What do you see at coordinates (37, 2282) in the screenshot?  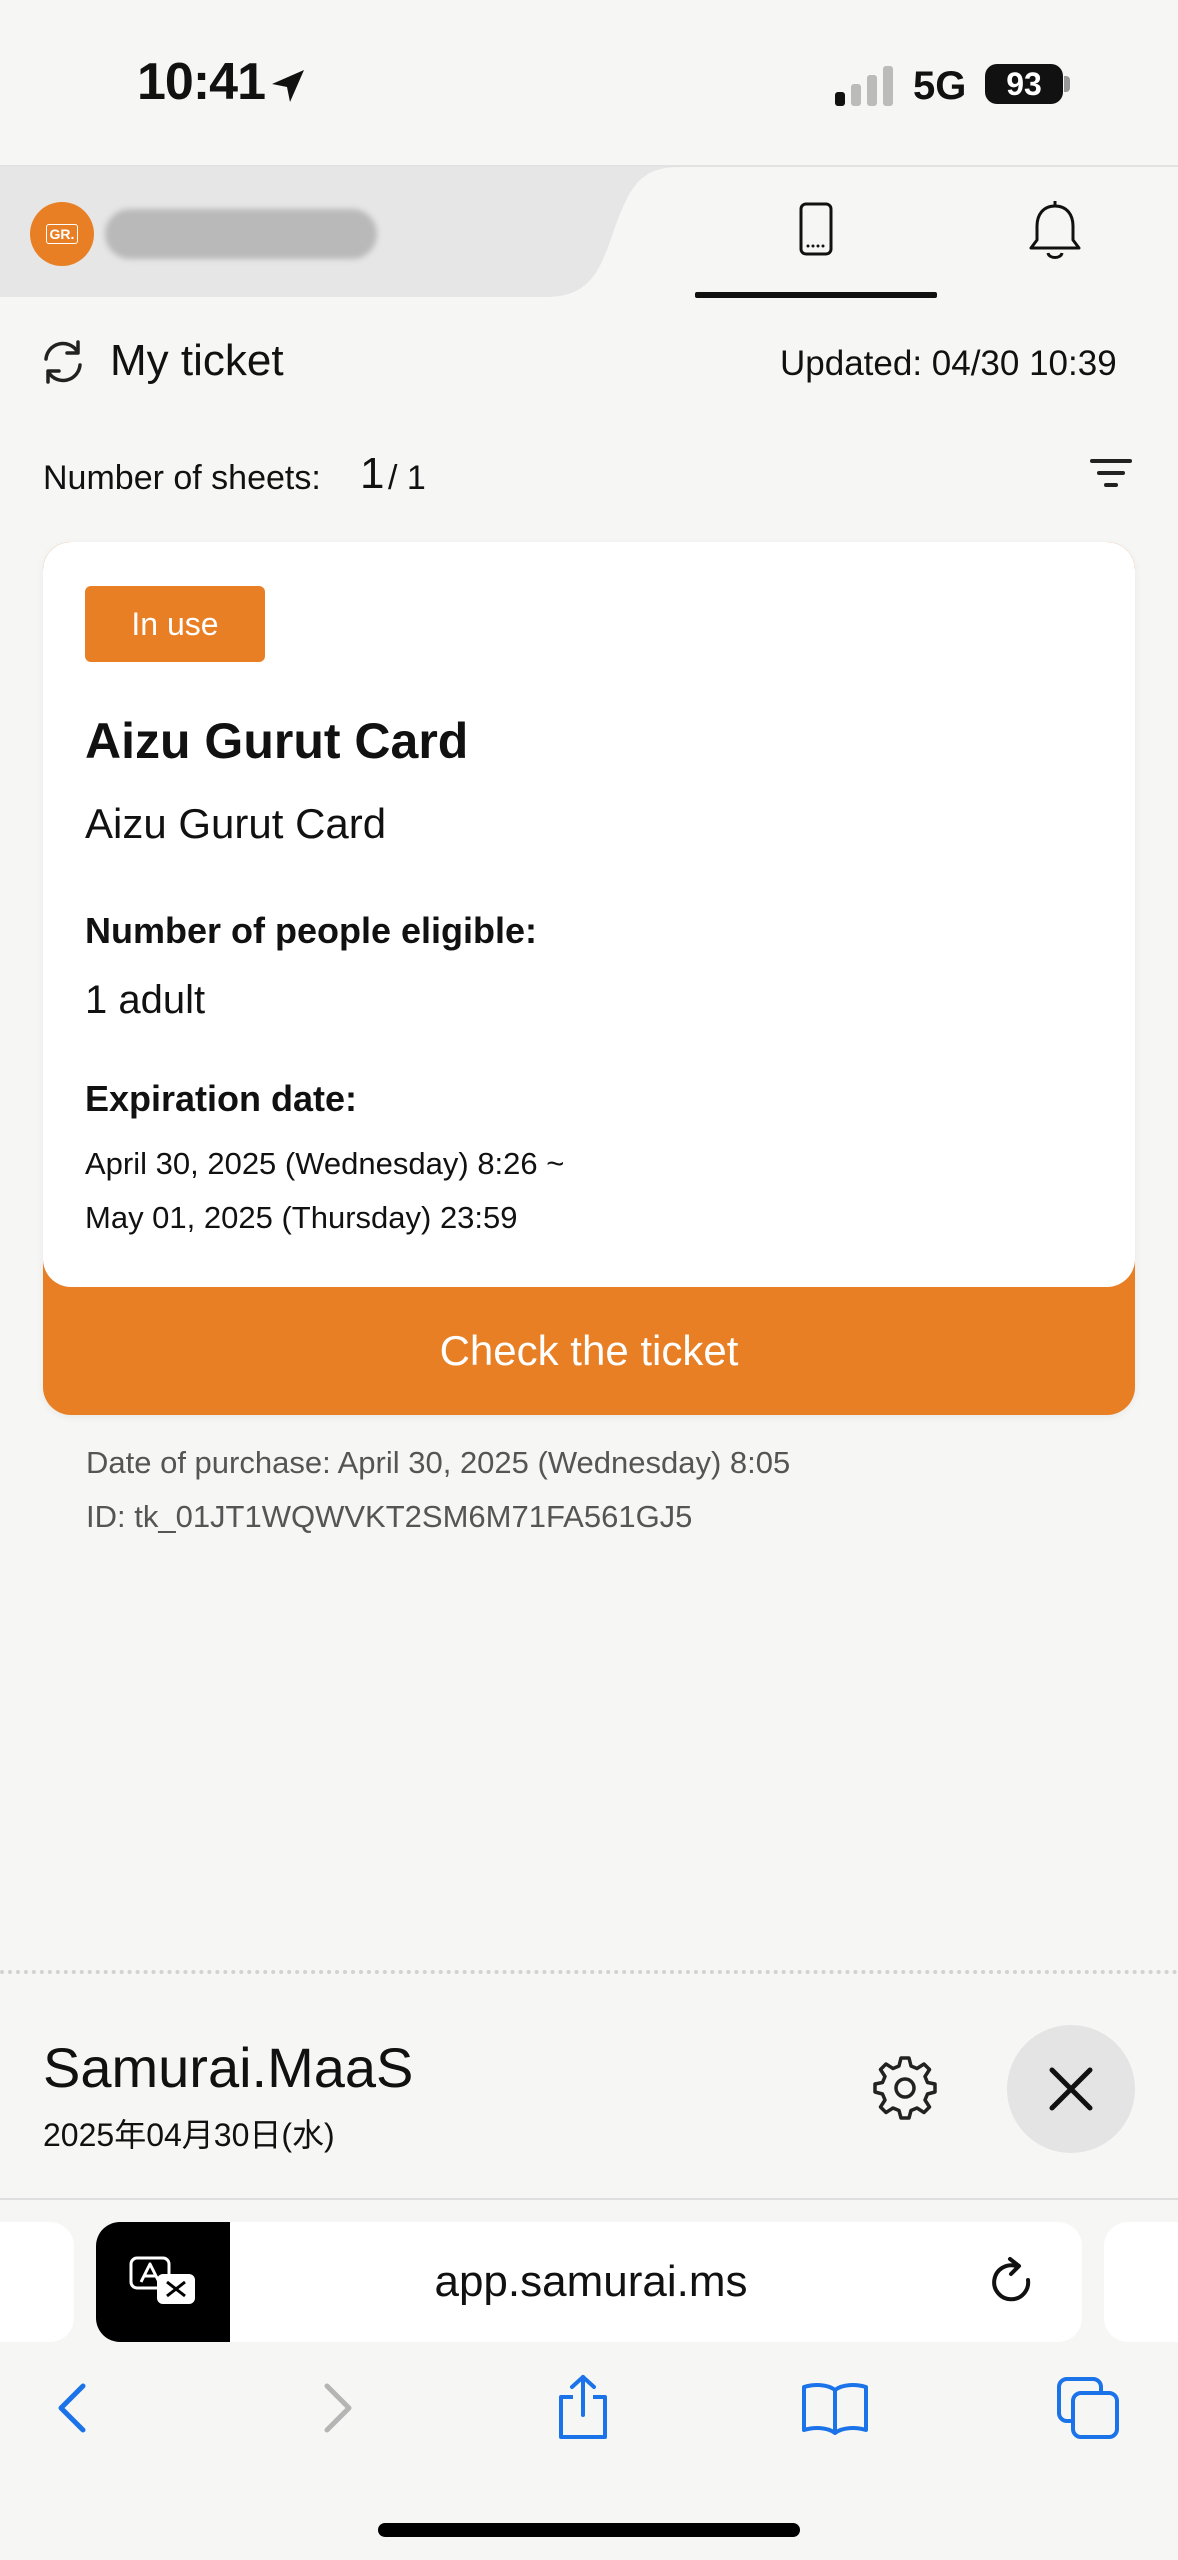 I see `previous-tab-preview` at bounding box center [37, 2282].